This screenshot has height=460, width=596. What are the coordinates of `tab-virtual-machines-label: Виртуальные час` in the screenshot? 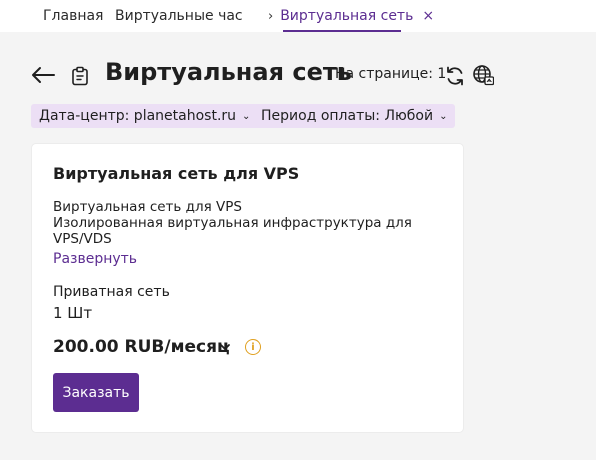 It's located at (179, 16).